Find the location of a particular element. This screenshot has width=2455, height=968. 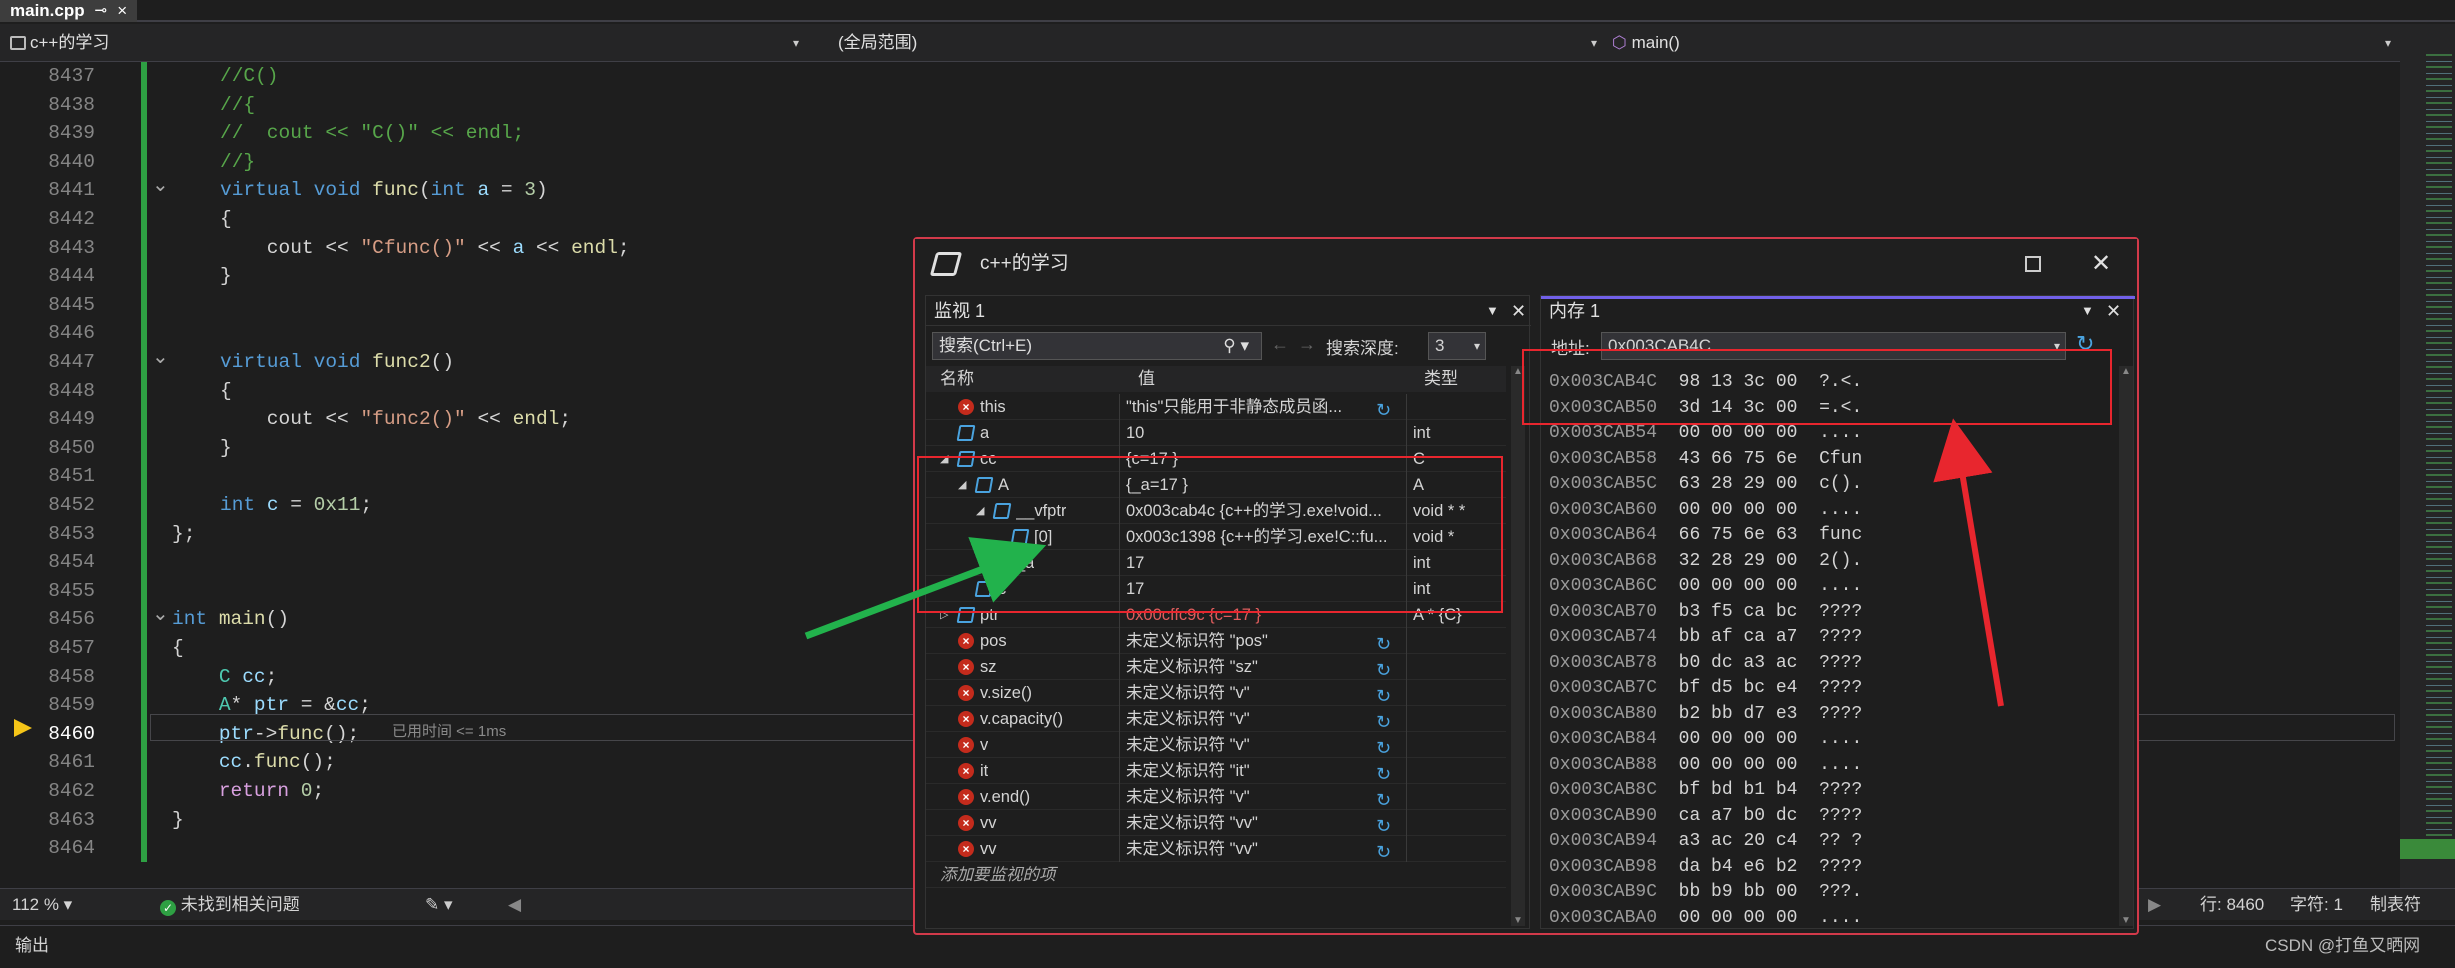

code-line: cout << "func2()" << endl; is located at coordinates (395, 419).